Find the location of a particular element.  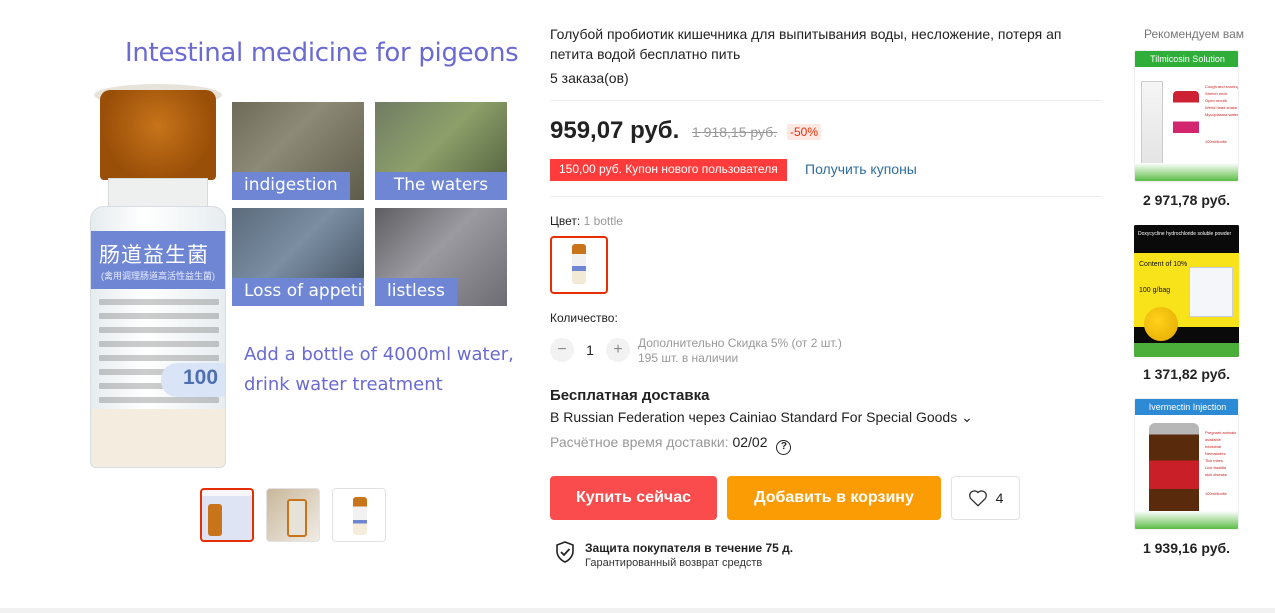

add-to-cart-button: Добавить в корзину is located at coordinates (834, 498).